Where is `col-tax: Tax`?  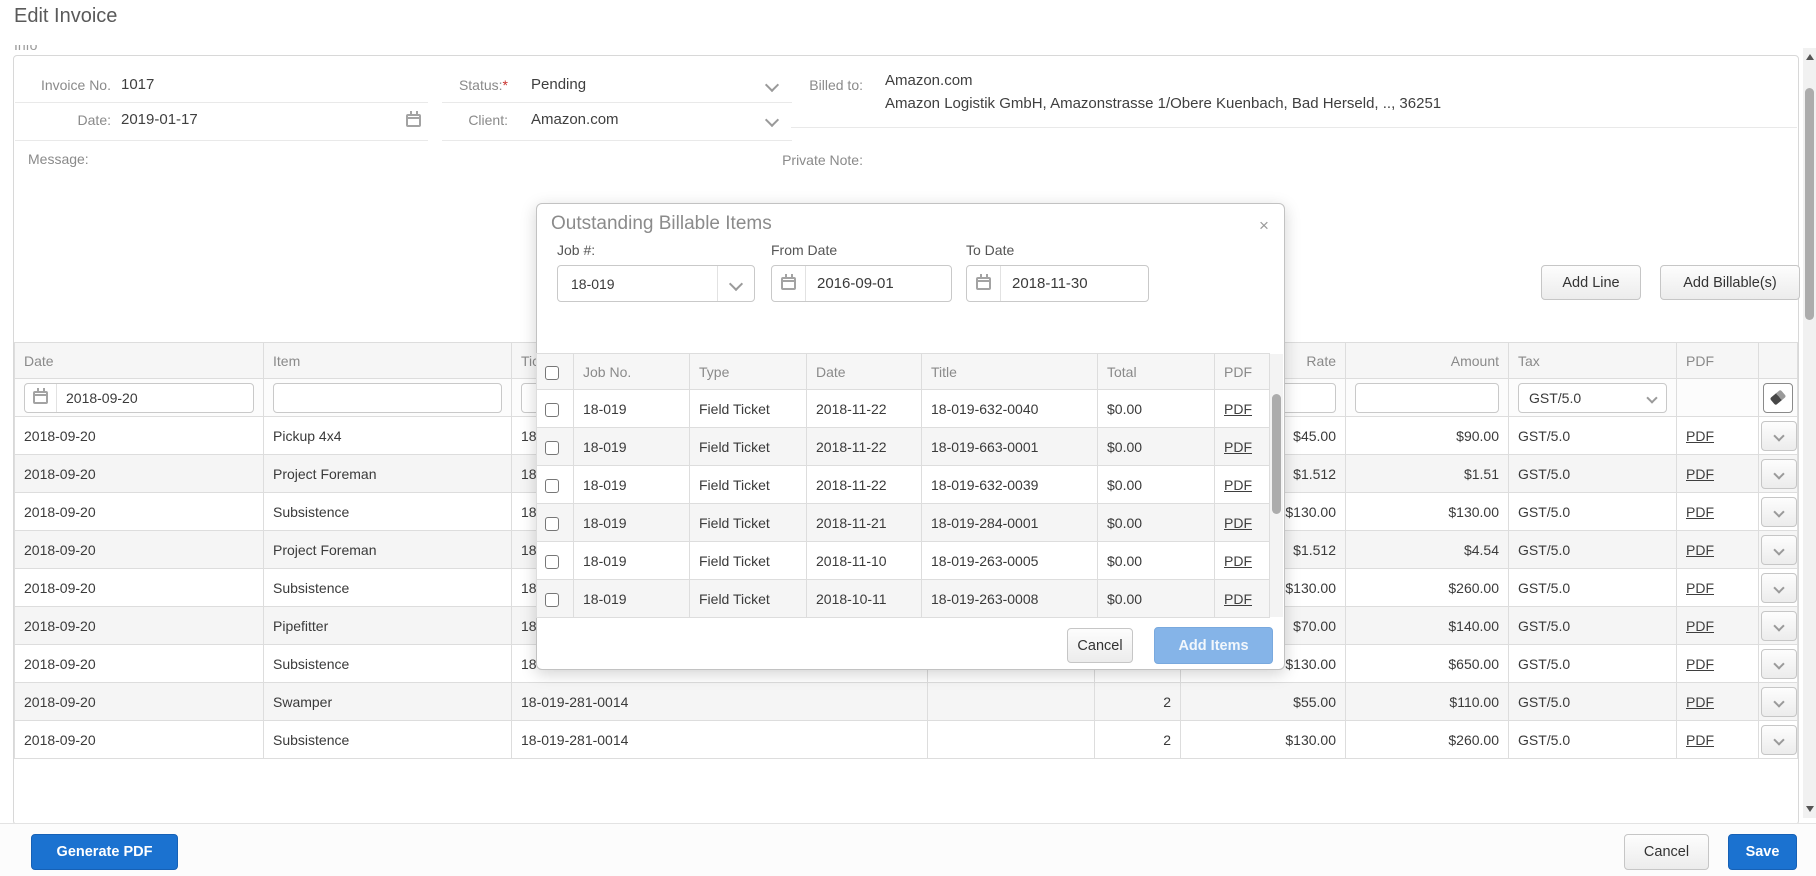
col-tax: Tax is located at coordinates (1592, 360).